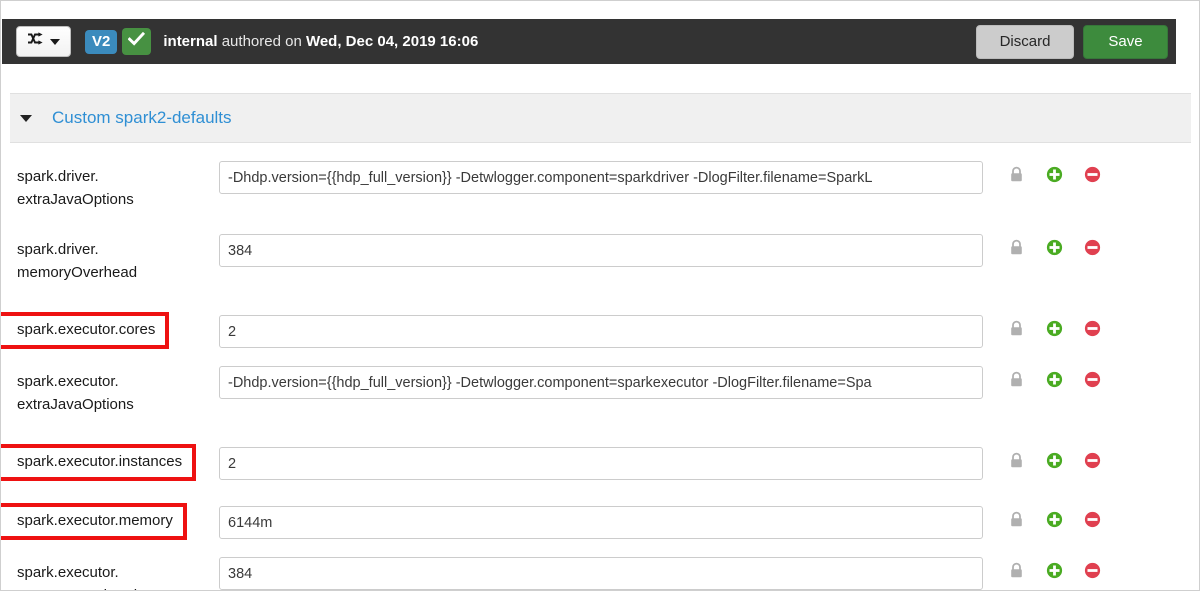  I want to click on property-row: spark.executor.cores, so click(600, 331).